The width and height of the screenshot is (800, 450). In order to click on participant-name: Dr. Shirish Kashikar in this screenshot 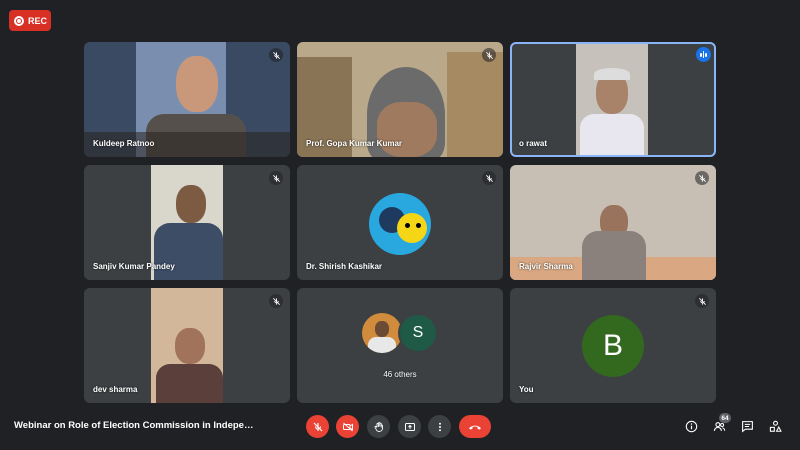, I will do `click(344, 266)`.